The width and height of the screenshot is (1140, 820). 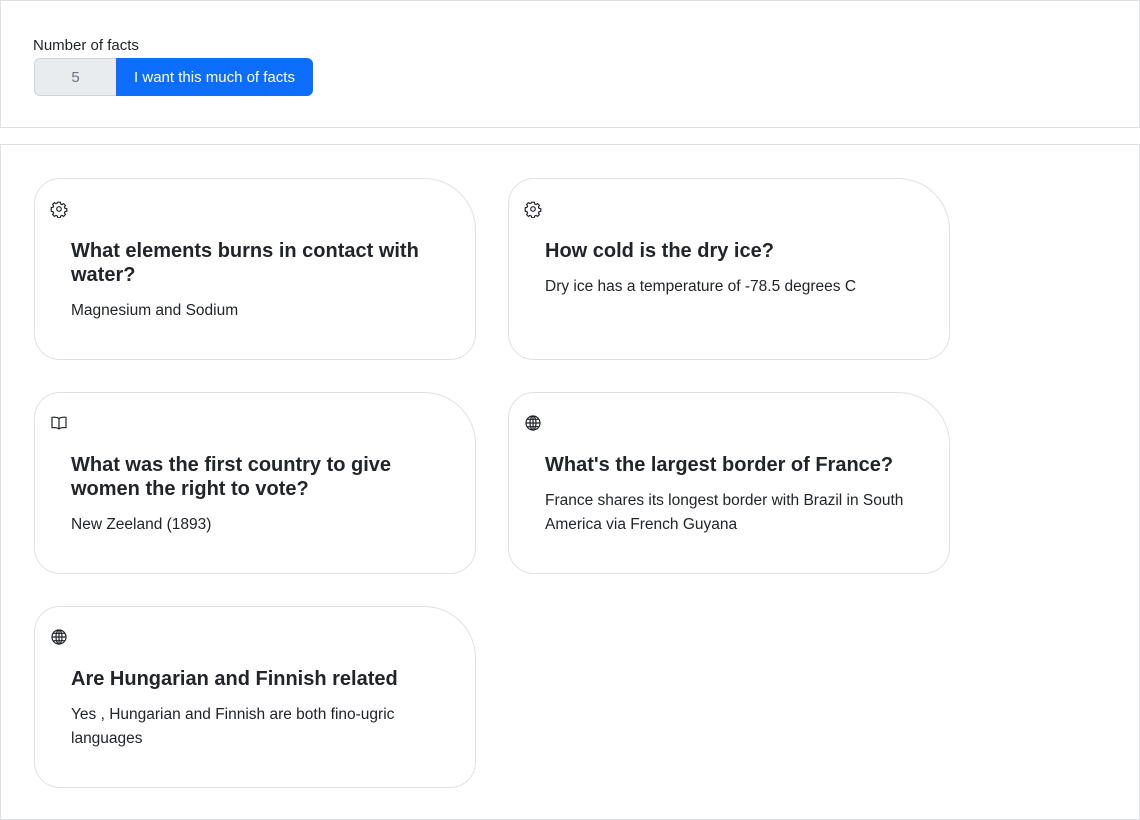 What do you see at coordinates (234, 679) in the screenshot?
I see `fact-question: Are Hungarian and Finnish related` at bounding box center [234, 679].